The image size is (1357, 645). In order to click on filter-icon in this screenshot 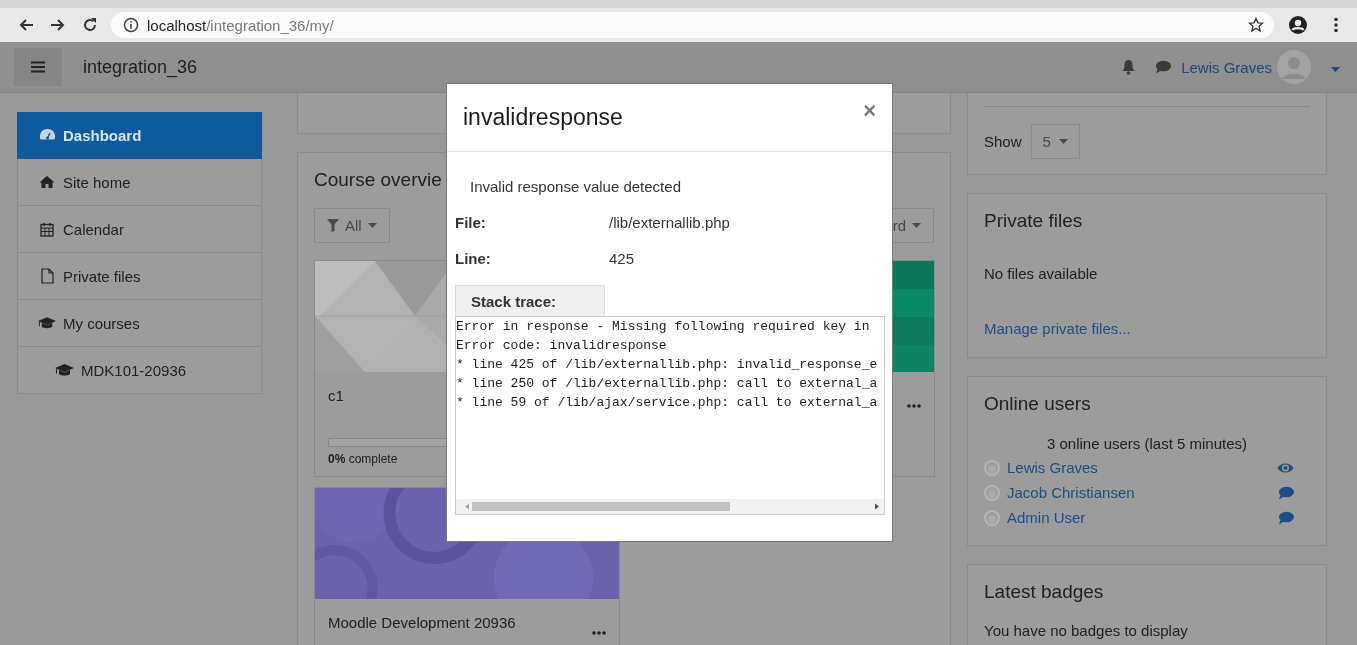, I will do `click(333, 225)`.